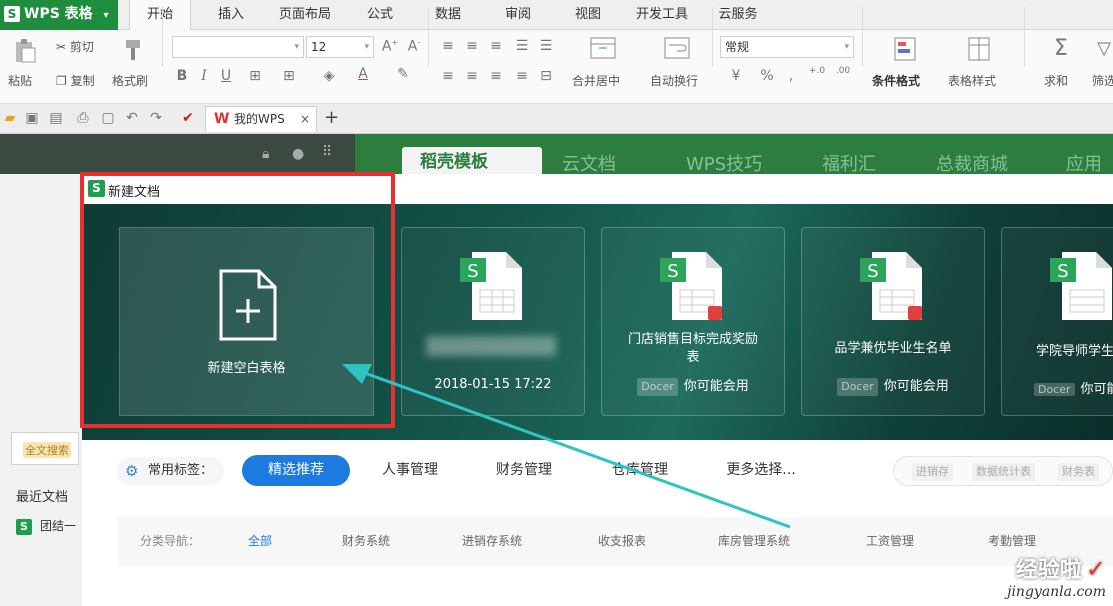  What do you see at coordinates (366, 540) in the screenshot?
I see `category-item: 财务系统` at bounding box center [366, 540].